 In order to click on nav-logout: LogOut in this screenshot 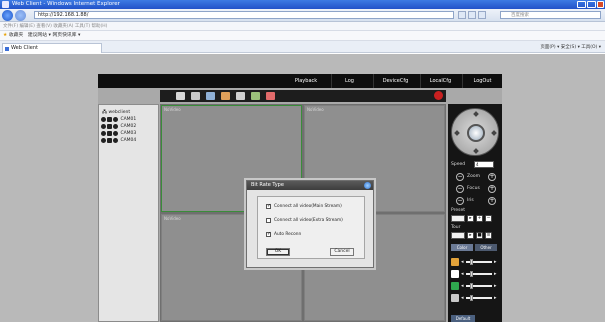, I will do `click(482, 81)`.